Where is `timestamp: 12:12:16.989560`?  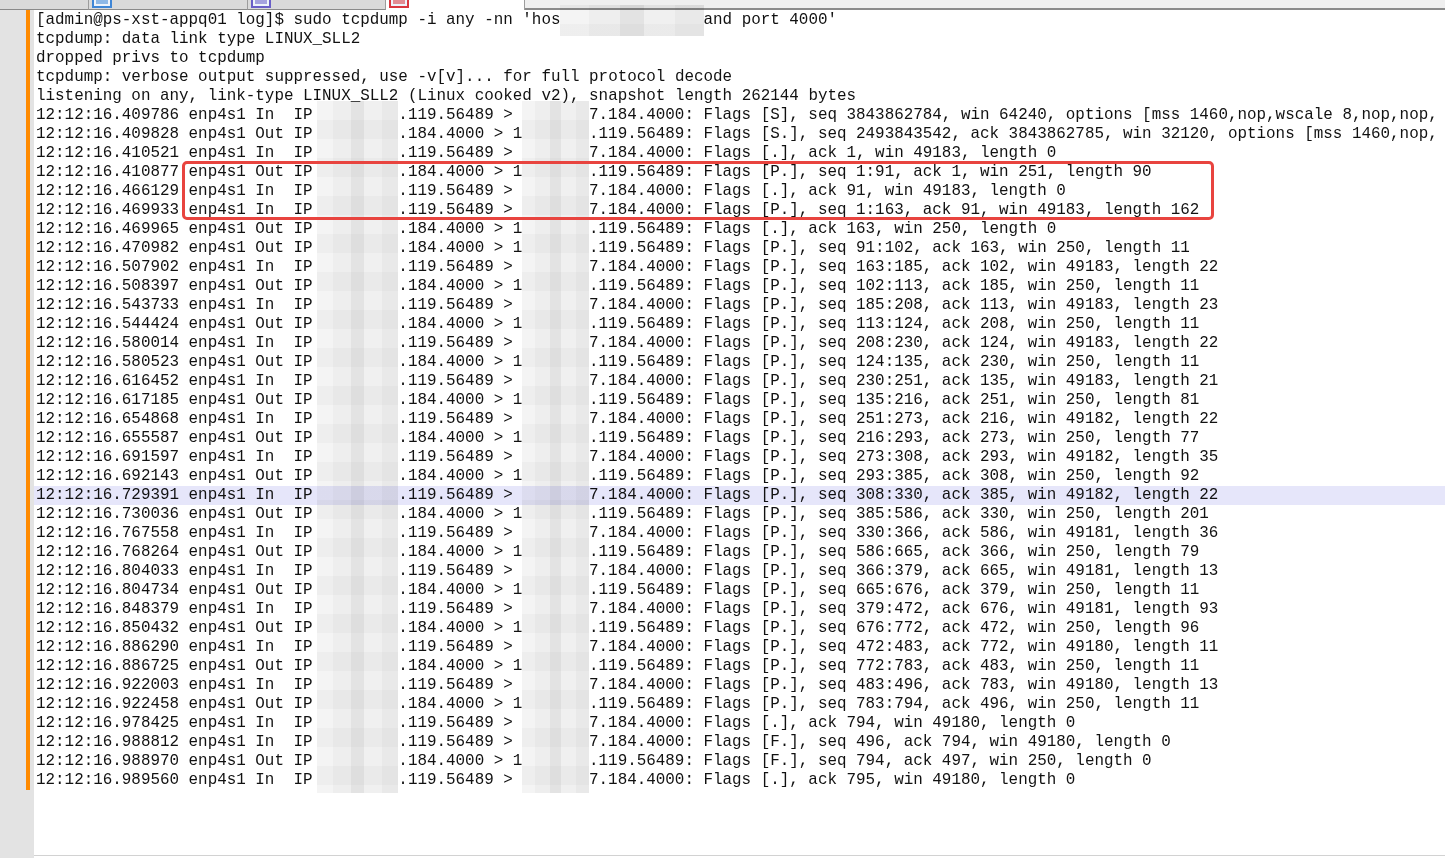 timestamp: 12:12:16.989560 is located at coordinates (108, 780).